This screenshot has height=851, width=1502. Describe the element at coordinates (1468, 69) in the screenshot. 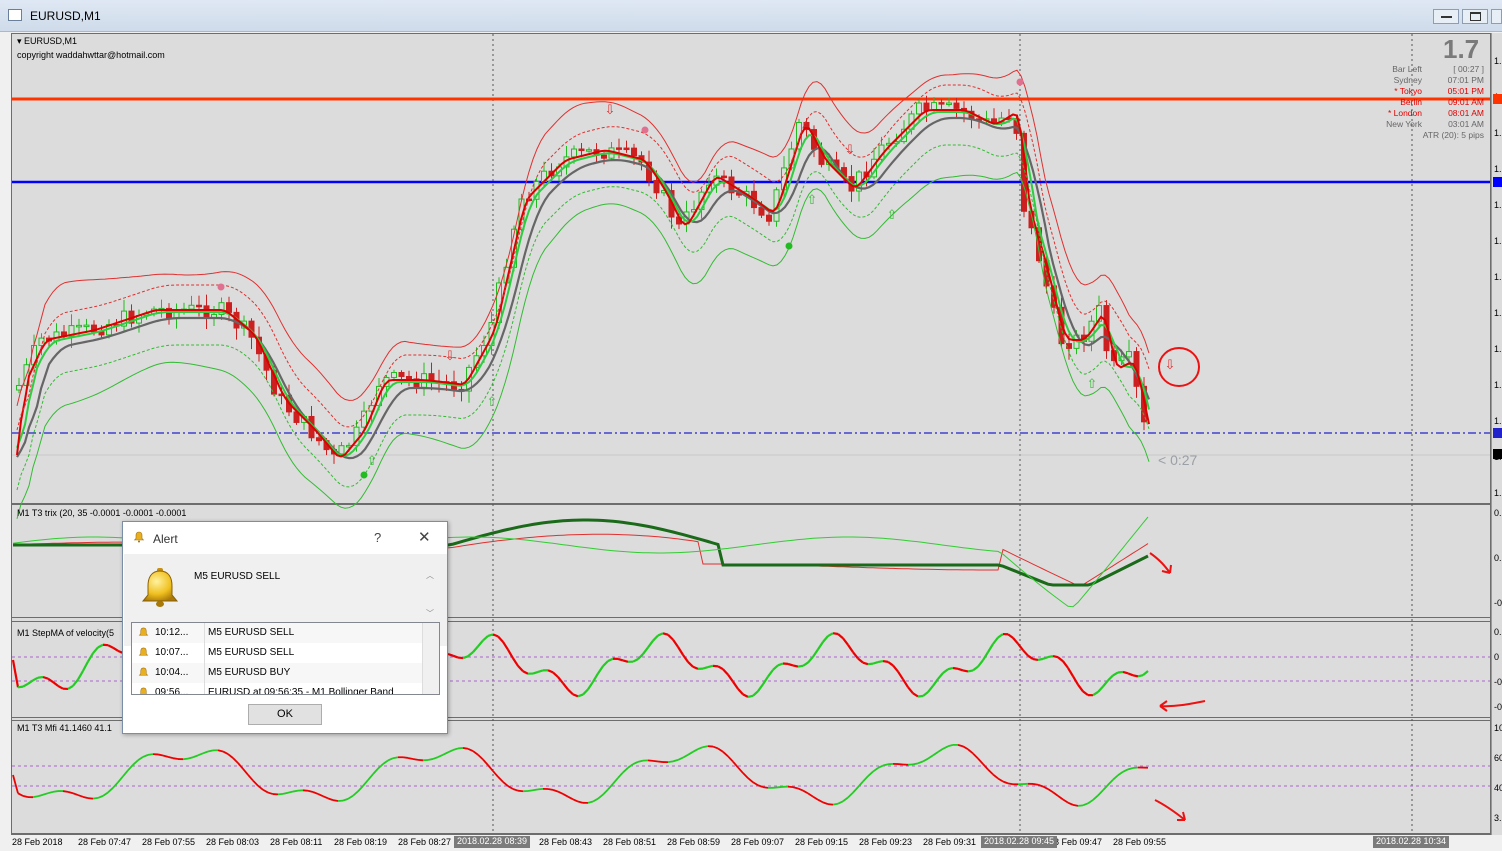

I see `bar-left-value: [ 00:27 ]` at that location.